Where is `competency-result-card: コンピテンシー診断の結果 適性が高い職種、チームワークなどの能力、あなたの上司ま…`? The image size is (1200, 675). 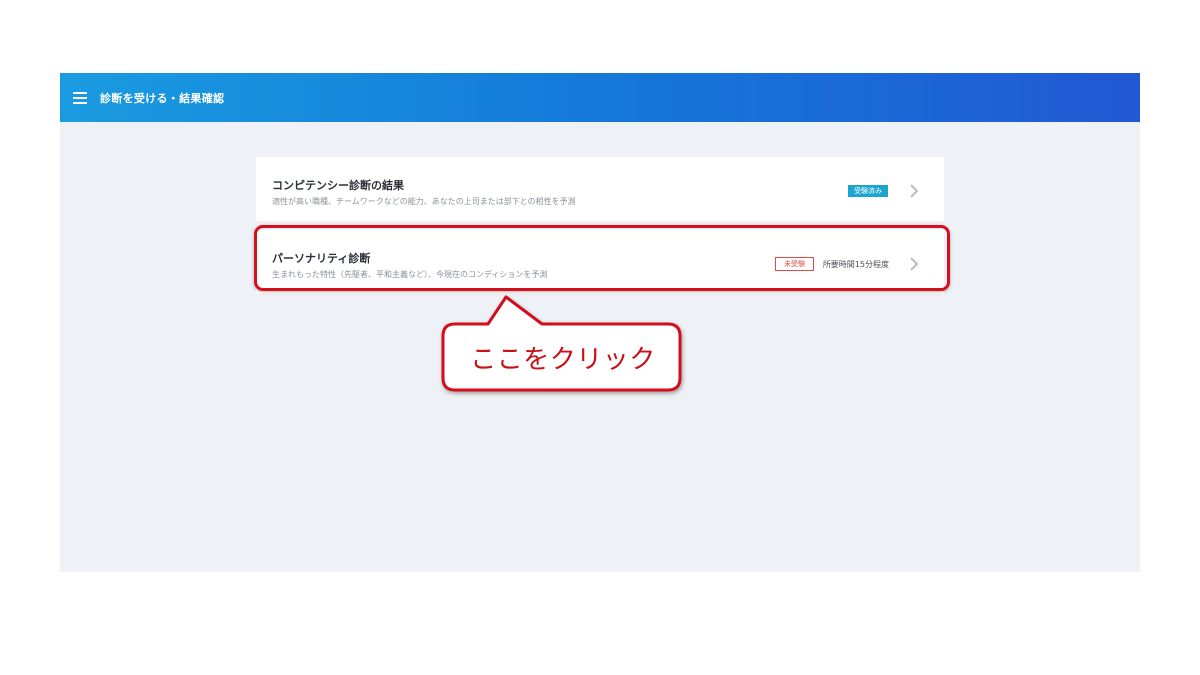 competency-result-card: コンピテンシー診断の結果 適性が高い職種、チームワークなどの能力、あなたの上司ま… is located at coordinates (600, 189).